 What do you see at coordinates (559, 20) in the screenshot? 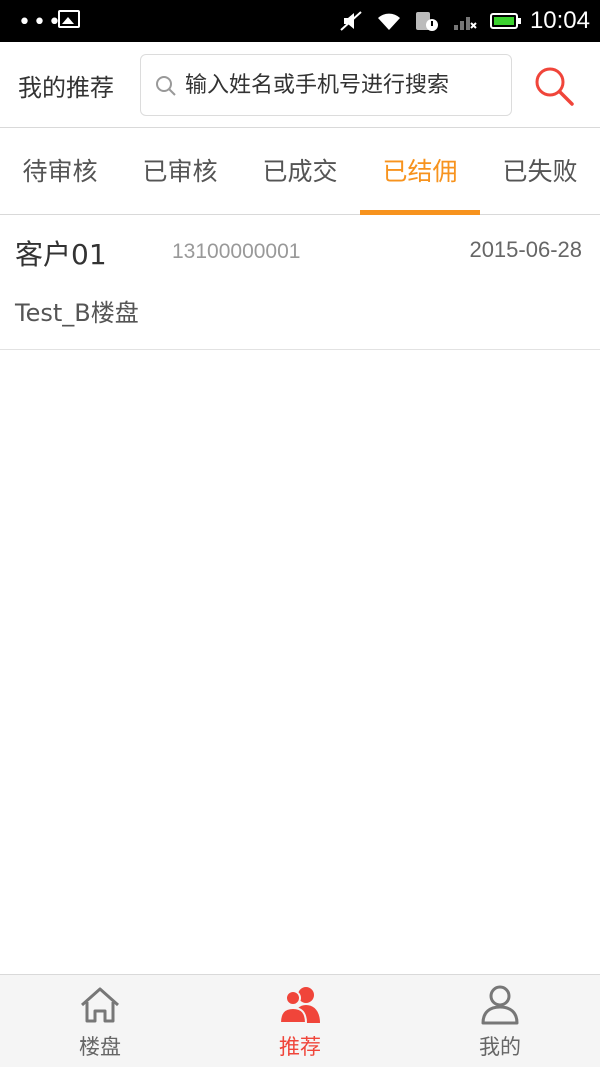
I see `clock: 10:04` at bounding box center [559, 20].